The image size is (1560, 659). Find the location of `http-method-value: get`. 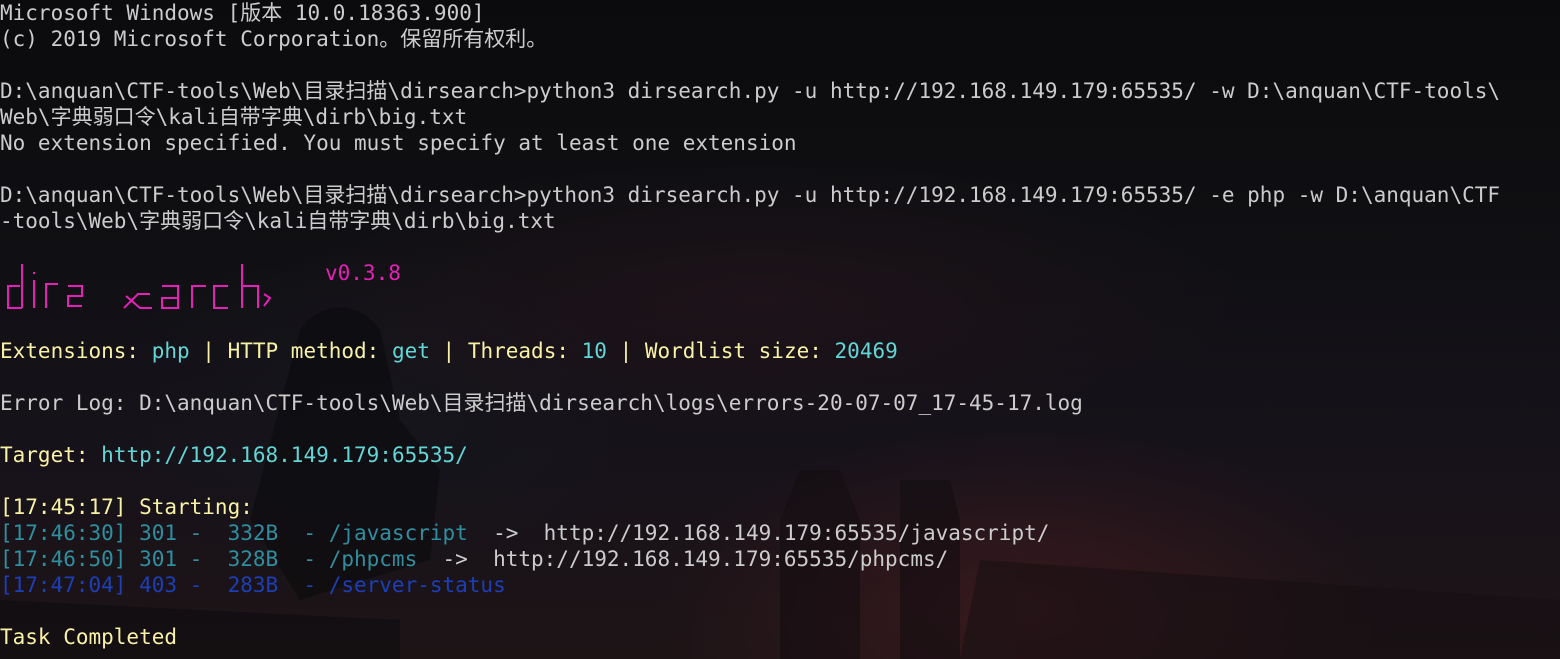

http-method-value: get is located at coordinates (410, 351).